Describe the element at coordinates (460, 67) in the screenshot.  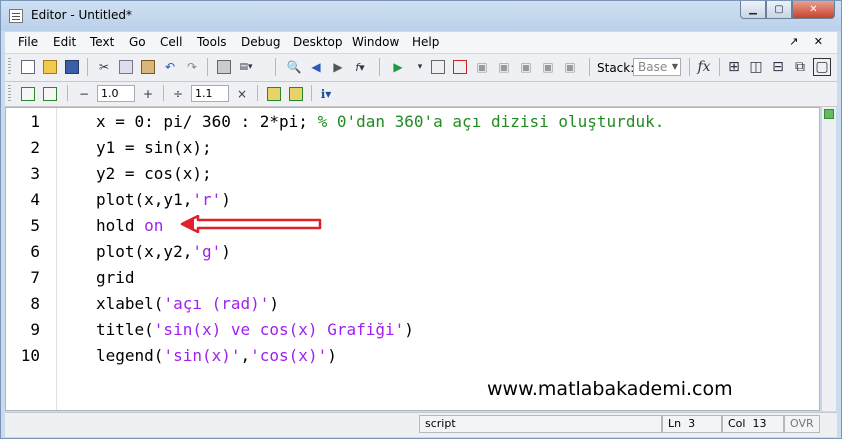
I see `clear-breakpoints-icon` at that location.